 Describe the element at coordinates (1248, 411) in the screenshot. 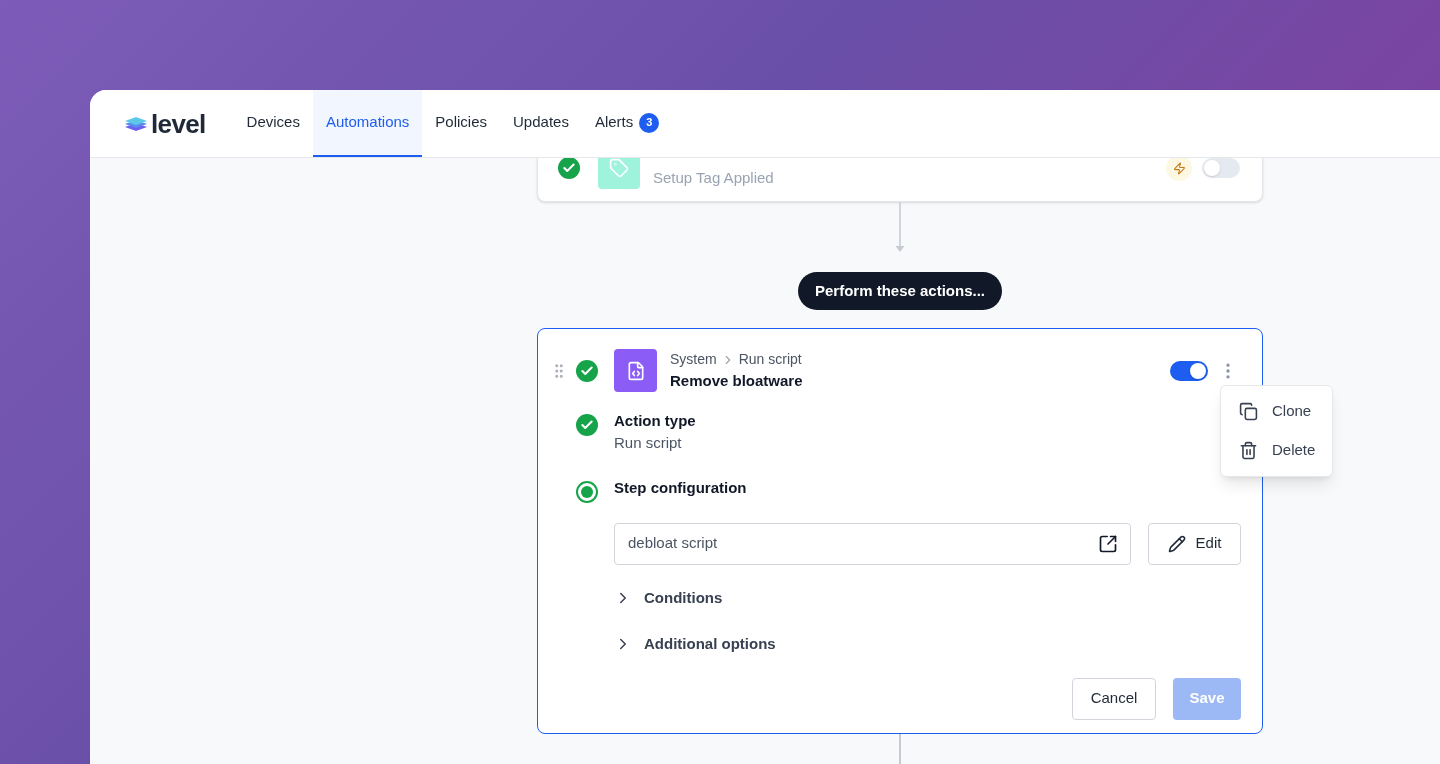

I see `copy-icon` at that location.